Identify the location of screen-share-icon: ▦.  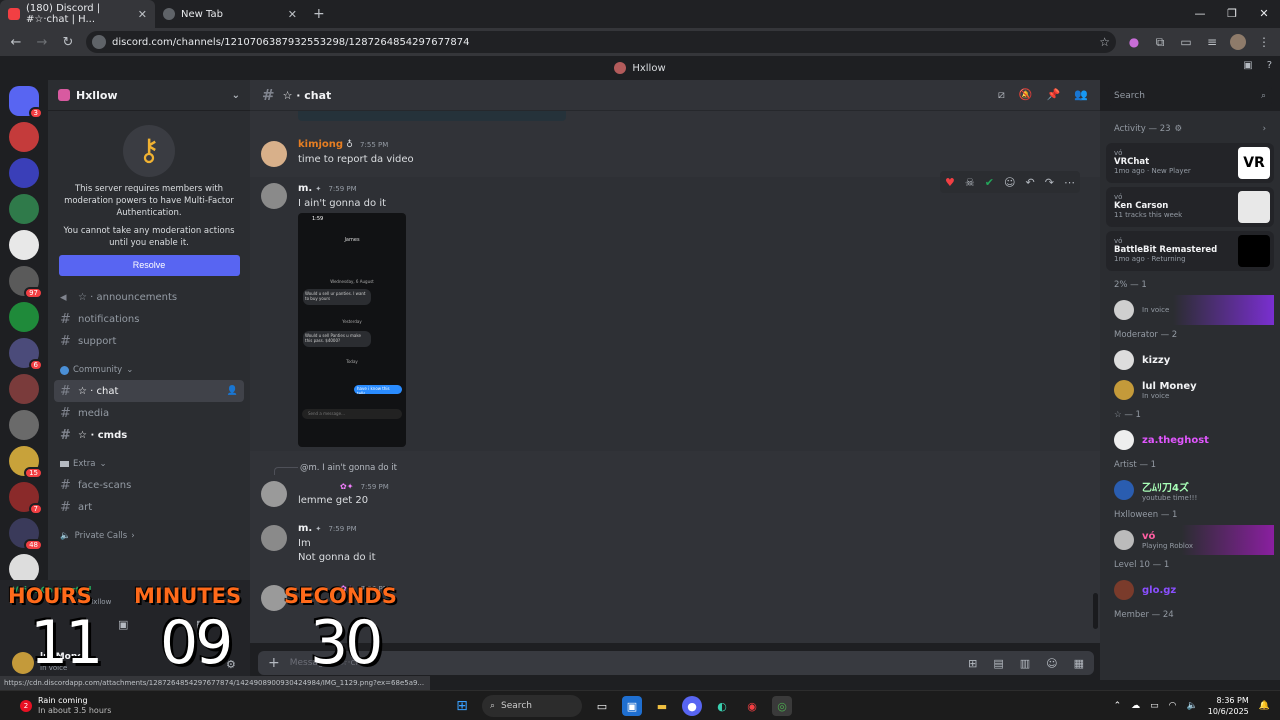
(201, 624).